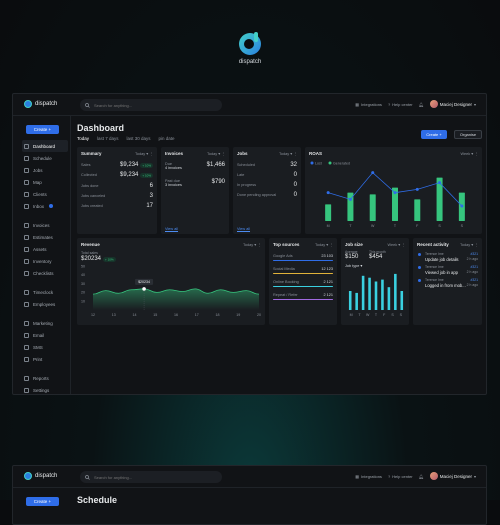 The height and width of the screenshot is (525, 500). What do you see at coordinates (419, 267) in the screenshot?
I see `user-avatar` at bounding box center [419, 267].